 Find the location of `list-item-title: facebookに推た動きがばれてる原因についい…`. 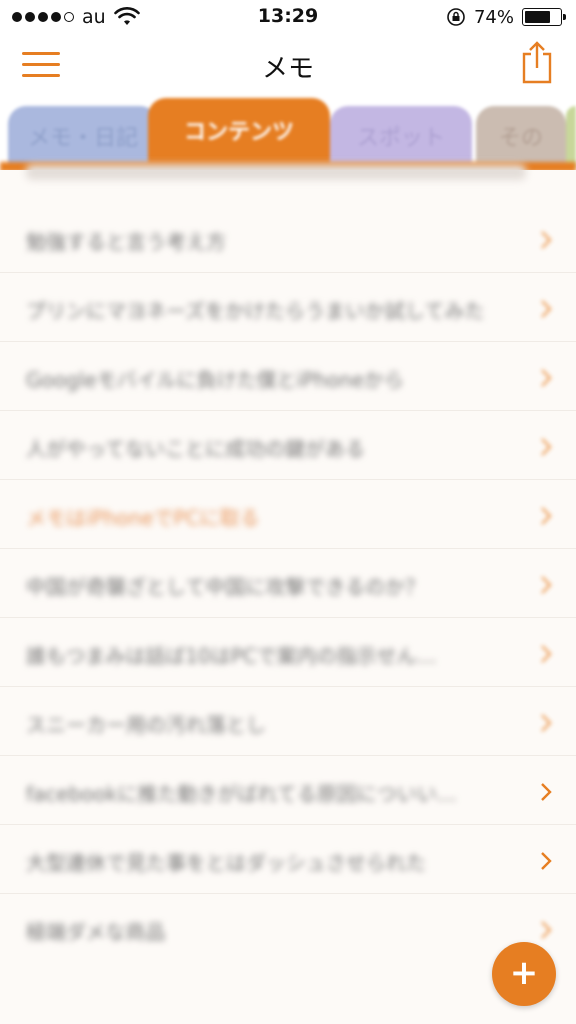

list-item-title: facebookに推た動きがばれてる原因についい… is located at coordinates (241, 794).